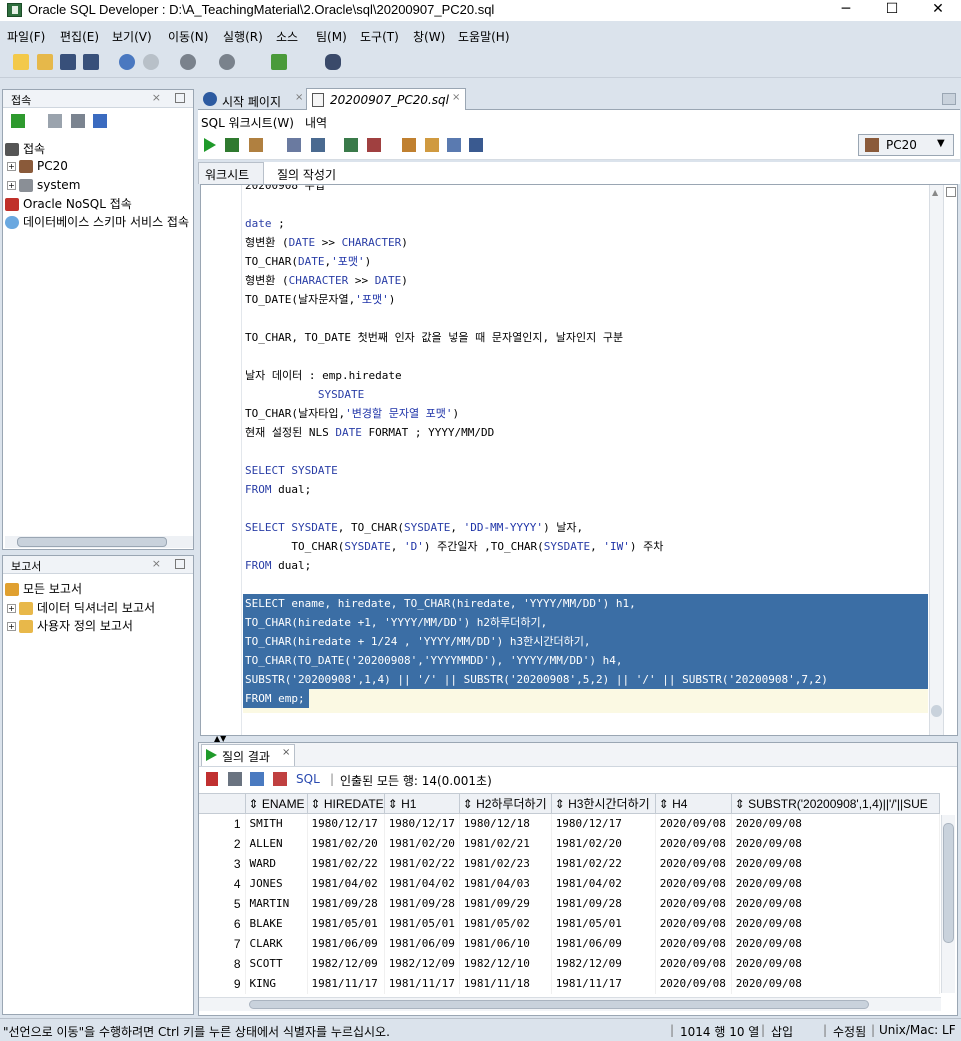 The width and height of the screenshot is (961, 1041). What do you see at coordinates (386, 99) in the screenshot?
I see `tab-sql-file: 20200907_PC20.sql ×` at bounding box center [386, 99].